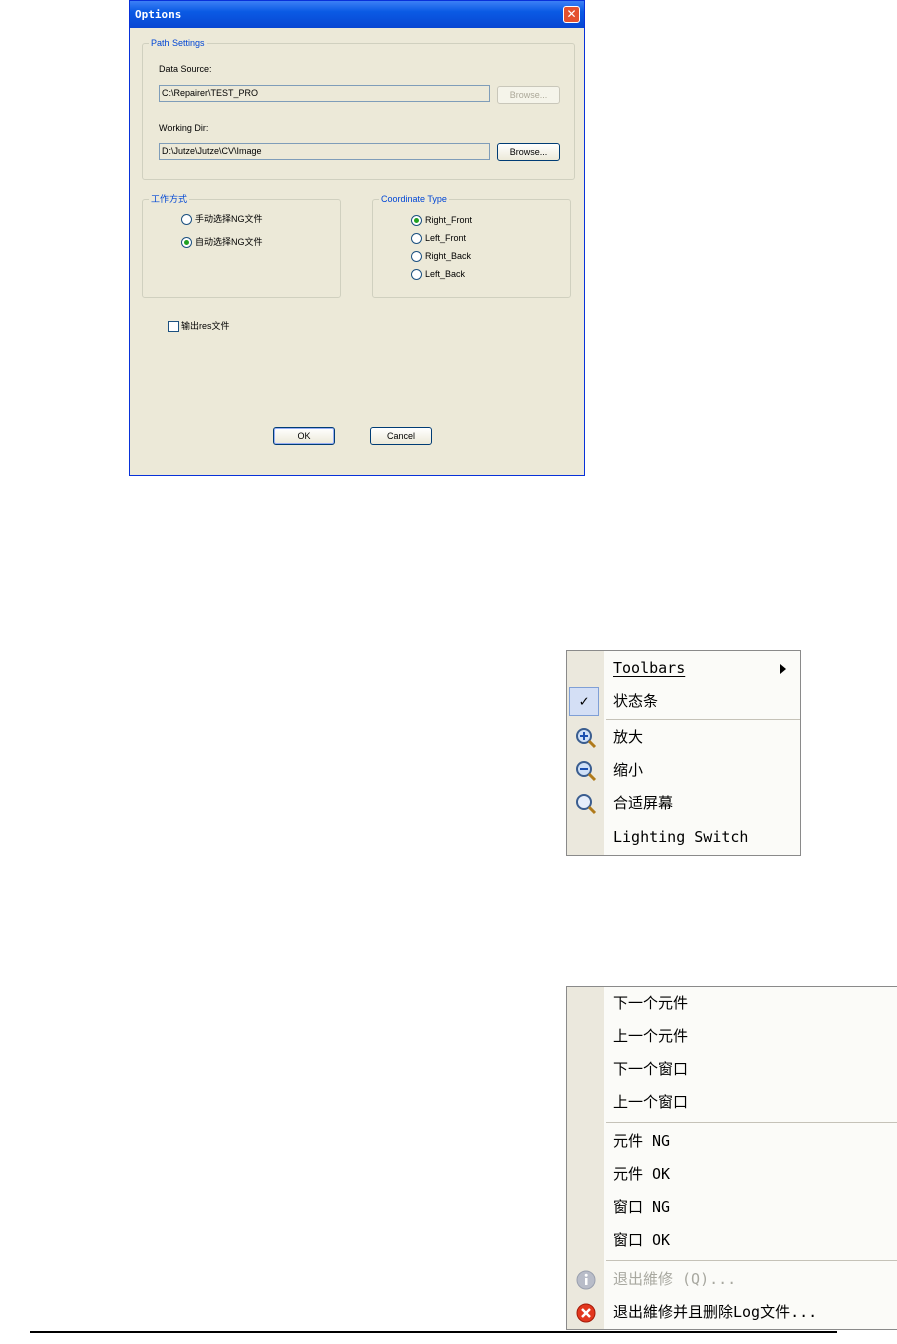 The height and width of the screenshot is (1344, 897). I want to click on output-res-checkbox-row: 输出res文件, so click(199, 326).